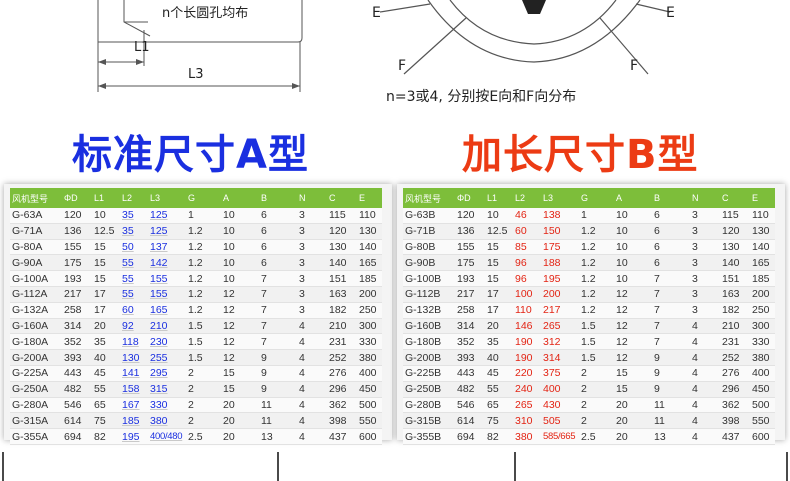 This screenshot has width=790, height=481. Describe the element at coordinates (499, 389) in the screenshot. I see `table-cell: 55` at that location.